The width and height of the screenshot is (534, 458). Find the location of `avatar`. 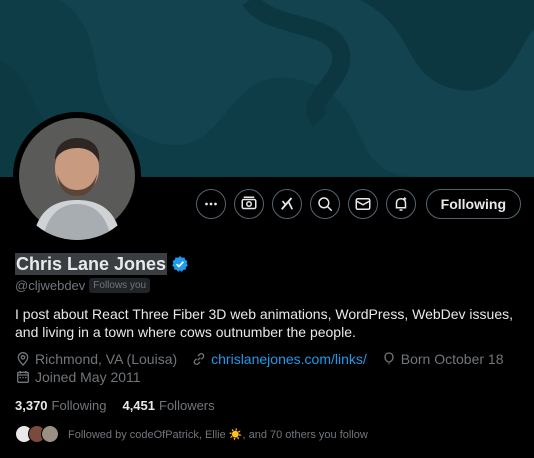

avatar is located at coordinates (77, 176).